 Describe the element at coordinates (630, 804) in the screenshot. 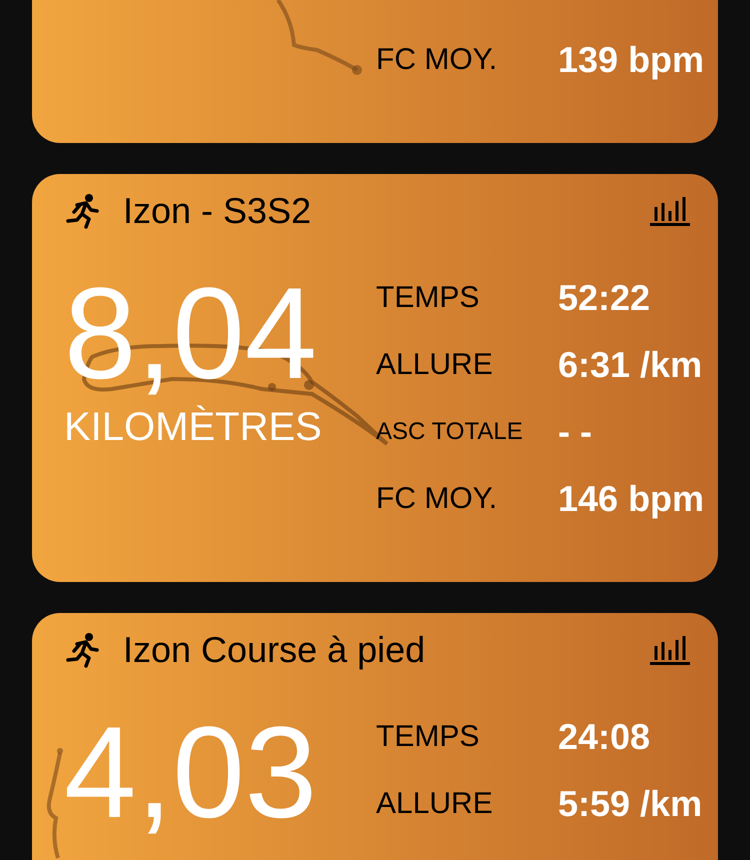

I see `stat-value: 5:59 /km` at that location.